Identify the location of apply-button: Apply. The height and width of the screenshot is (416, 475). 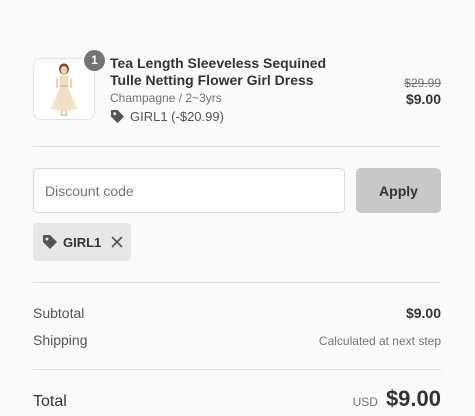
(398, 190).